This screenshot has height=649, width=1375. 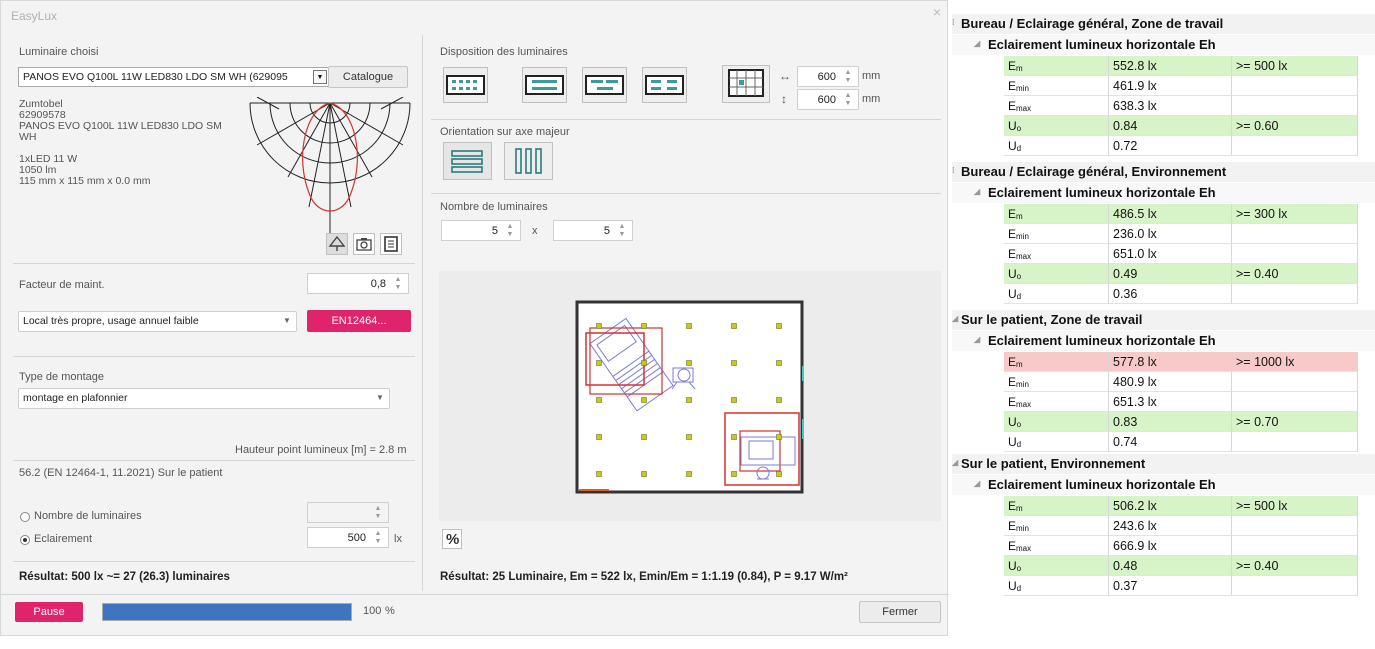 I want to click on room-preview, so click(x=690, y=396).